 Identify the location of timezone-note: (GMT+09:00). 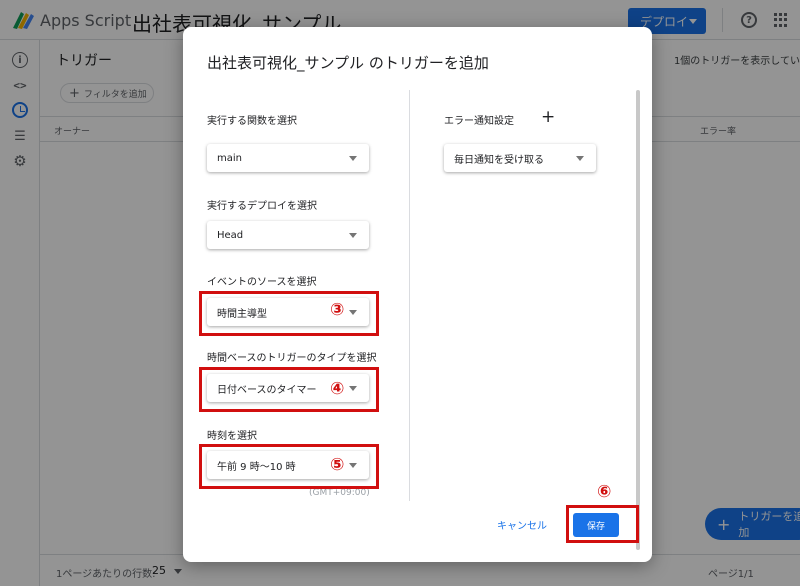
(339, 493).